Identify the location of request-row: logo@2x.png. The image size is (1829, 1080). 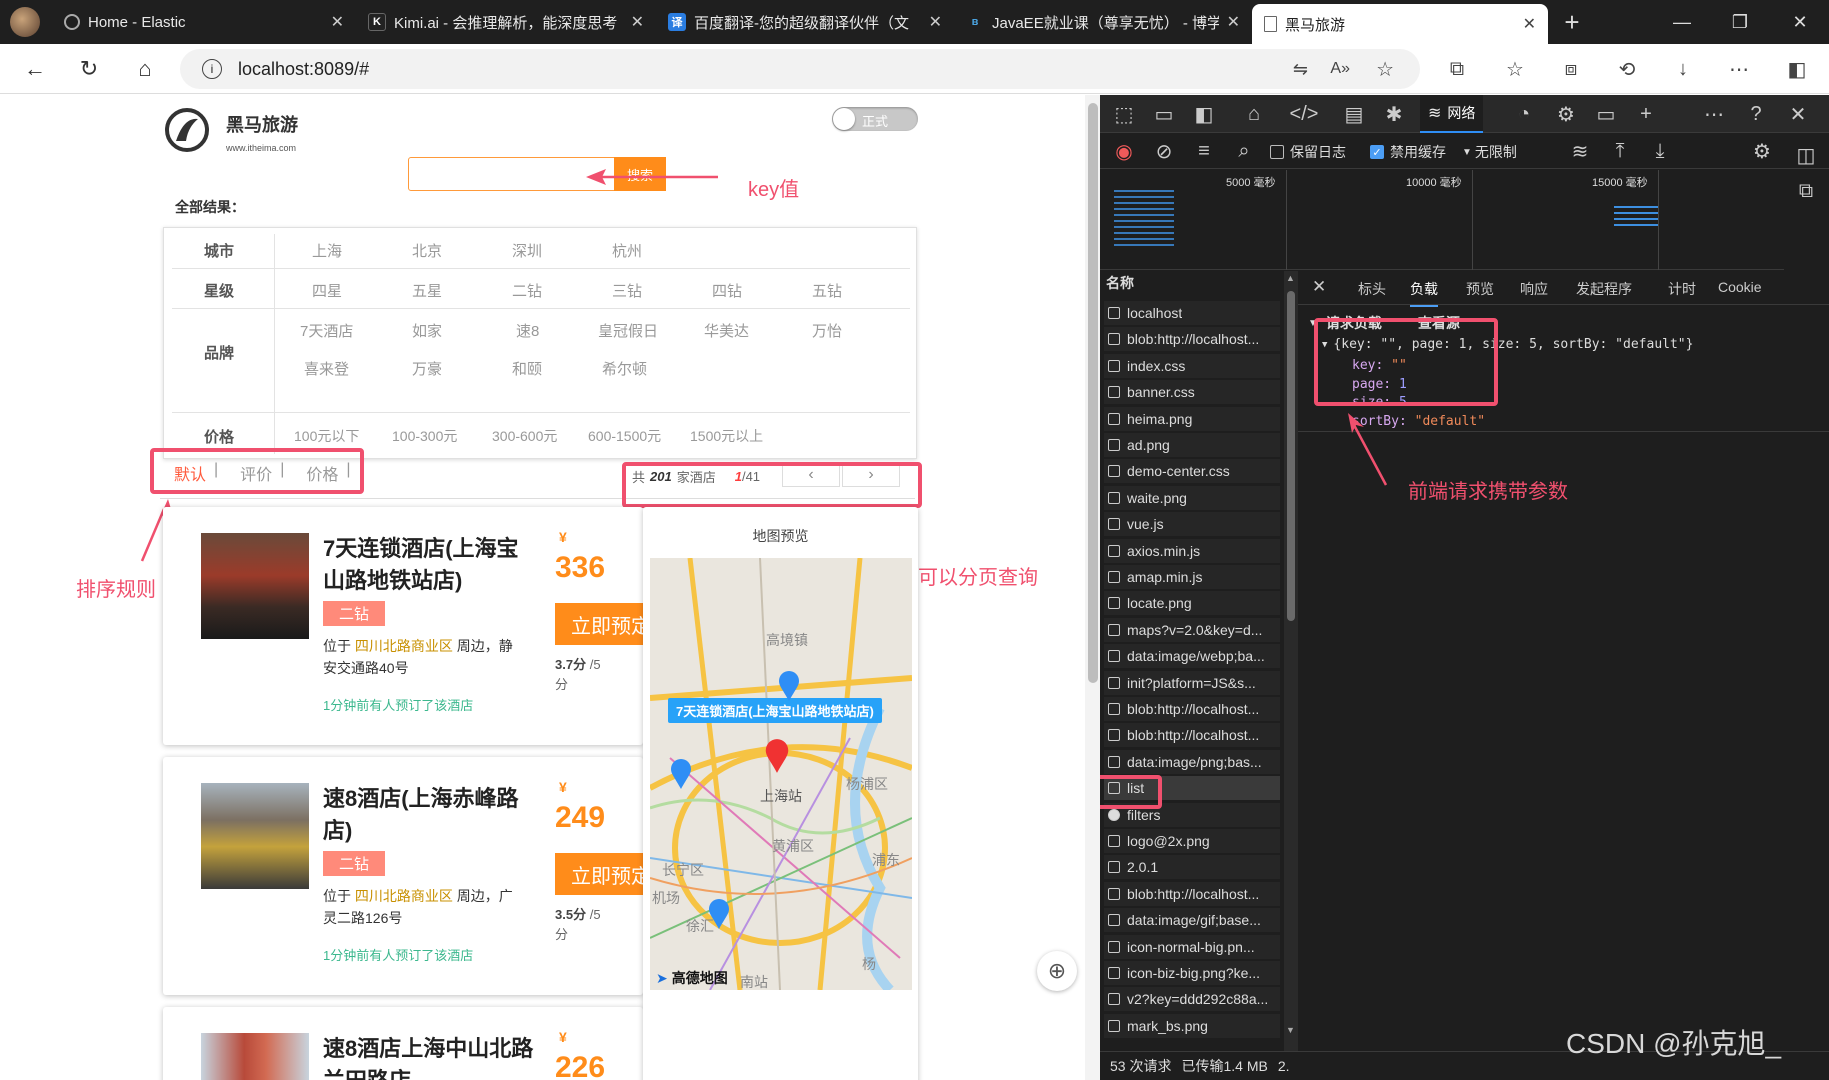
(1192, 841).